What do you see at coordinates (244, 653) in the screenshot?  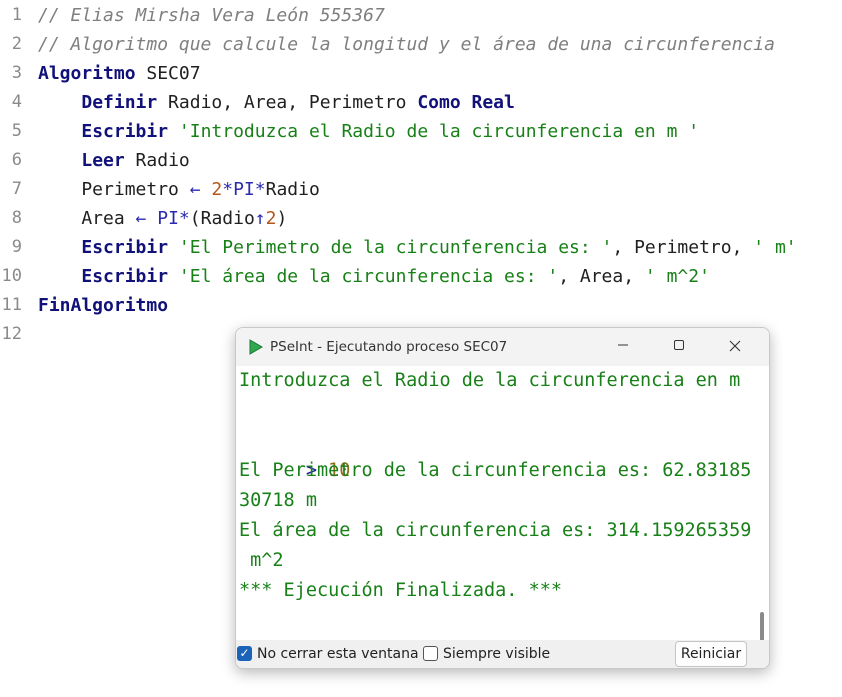 I see `keep-open-checkbox: ✓` at bounding box center [244, 653].